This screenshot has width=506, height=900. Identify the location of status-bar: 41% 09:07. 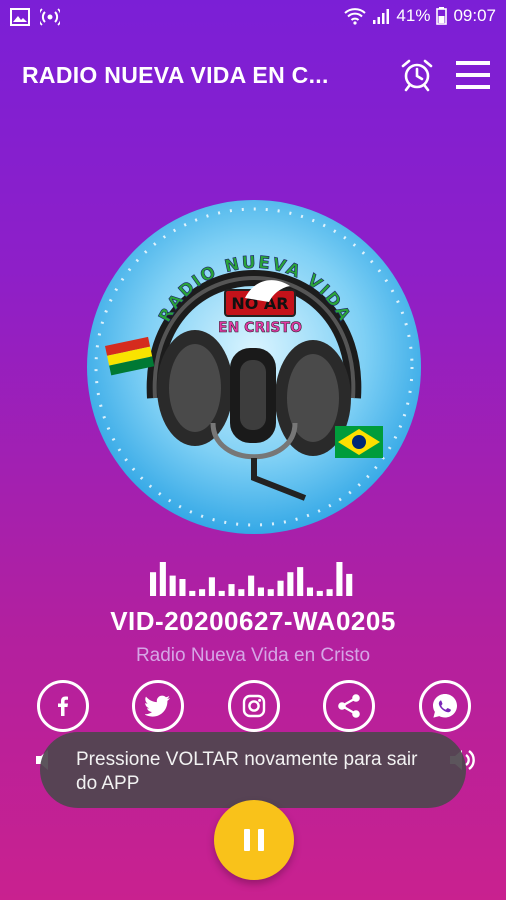
(253, 18).